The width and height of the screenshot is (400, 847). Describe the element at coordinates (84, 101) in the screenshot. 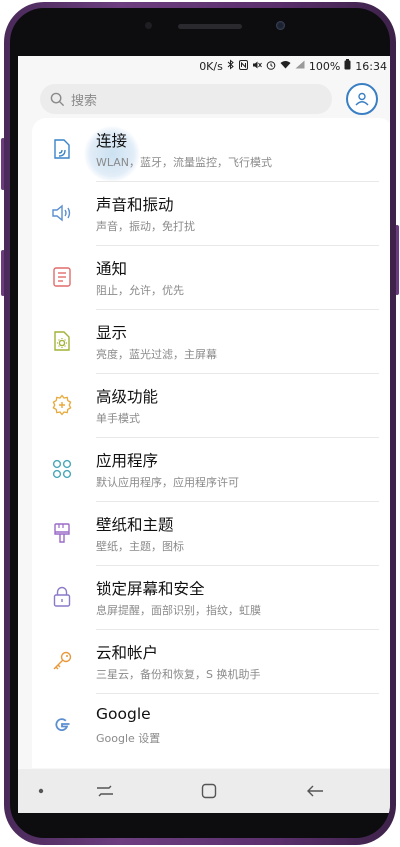

I see `search-placeholder: 搜索` at that location.